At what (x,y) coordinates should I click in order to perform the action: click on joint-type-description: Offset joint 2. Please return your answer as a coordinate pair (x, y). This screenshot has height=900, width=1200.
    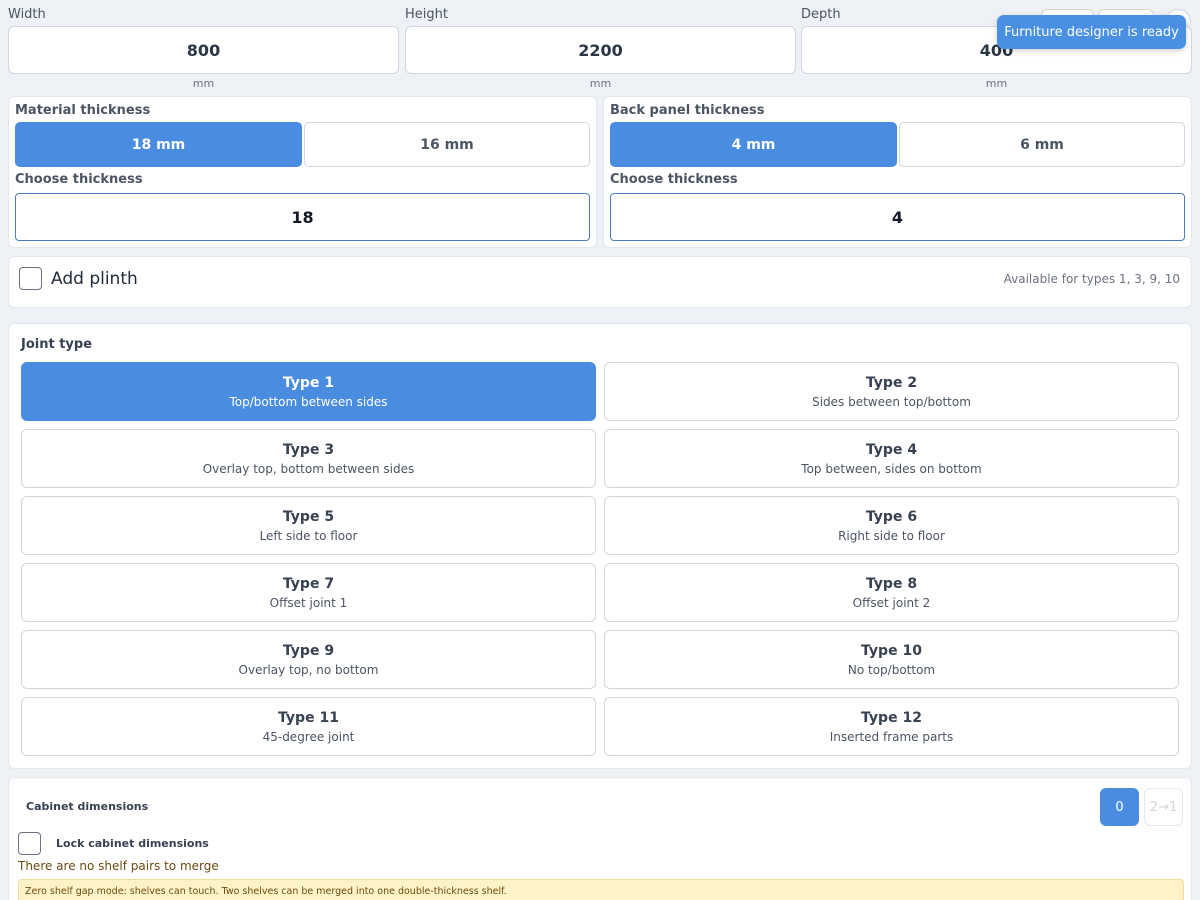
    Looking at the image, I should click on (891, 602).